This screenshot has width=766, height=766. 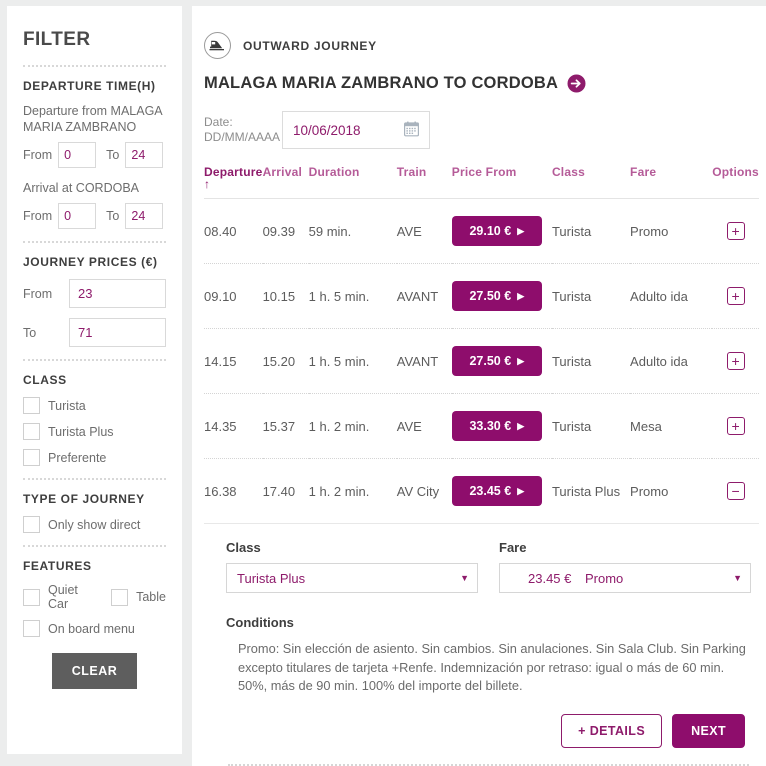 What do you see at coordinates (233, 296) in the screenshot?
I see `cell-departure: 09.10` at bounding box center [233, 296].